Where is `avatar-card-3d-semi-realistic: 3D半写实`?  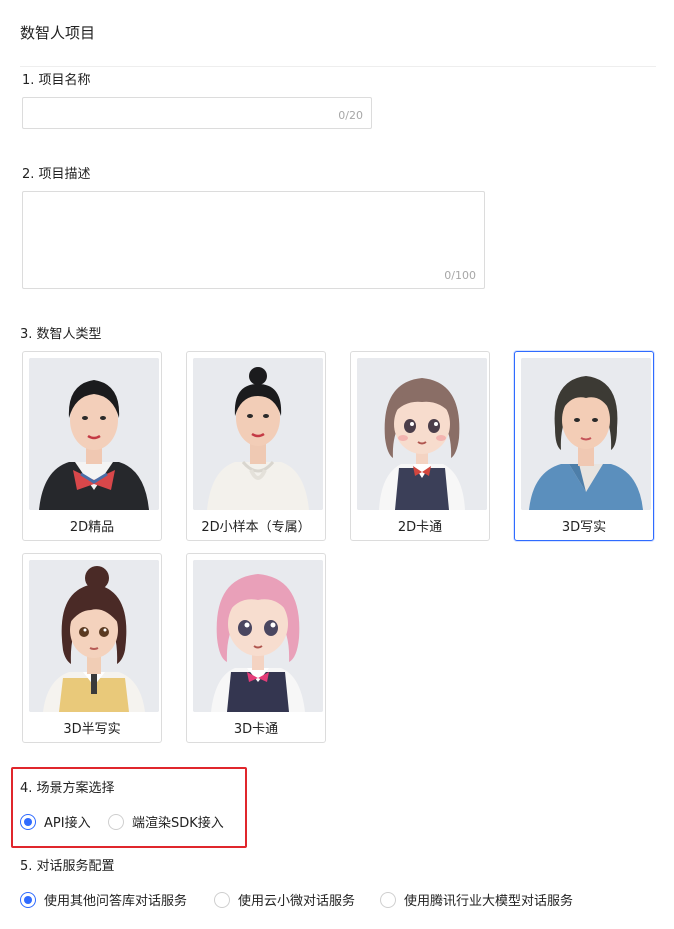
avatar-card-3d-semi-realistic: 3D半写实 is located at coordinates (92, 648).